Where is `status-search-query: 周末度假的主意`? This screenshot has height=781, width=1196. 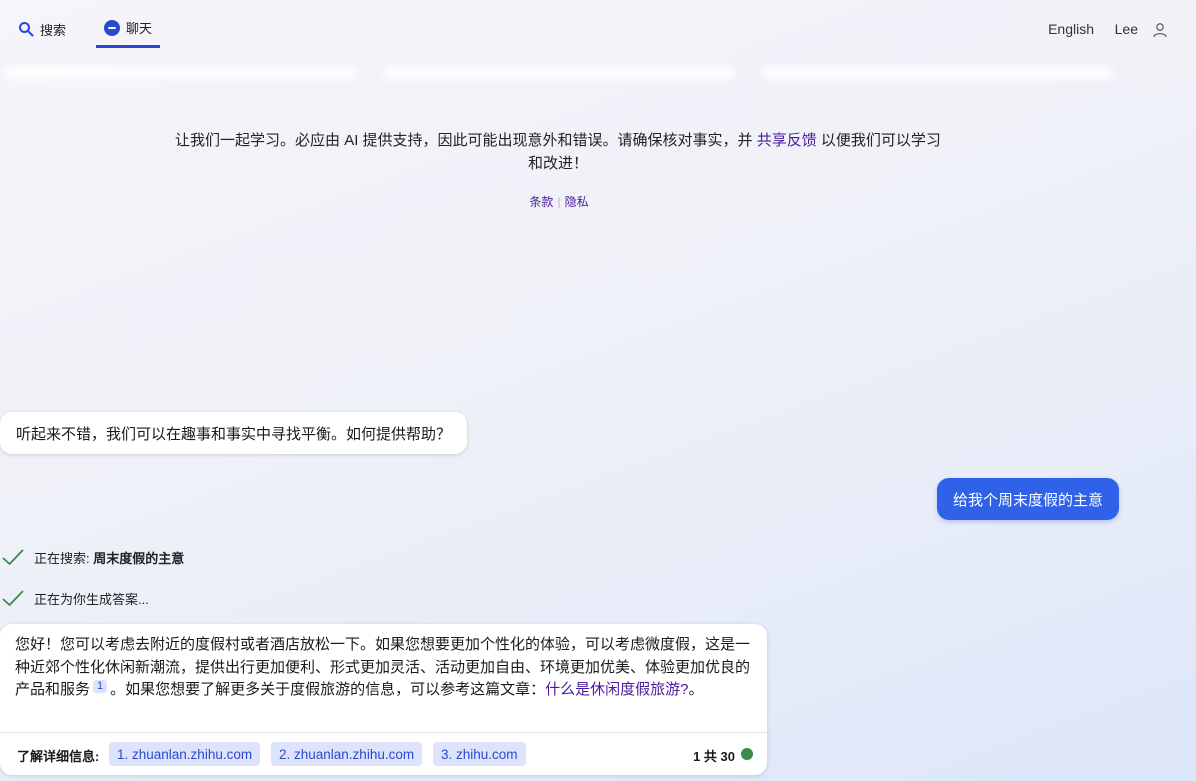 status-search-query: 周末度假的主意 is located at coordinates (139, 558).